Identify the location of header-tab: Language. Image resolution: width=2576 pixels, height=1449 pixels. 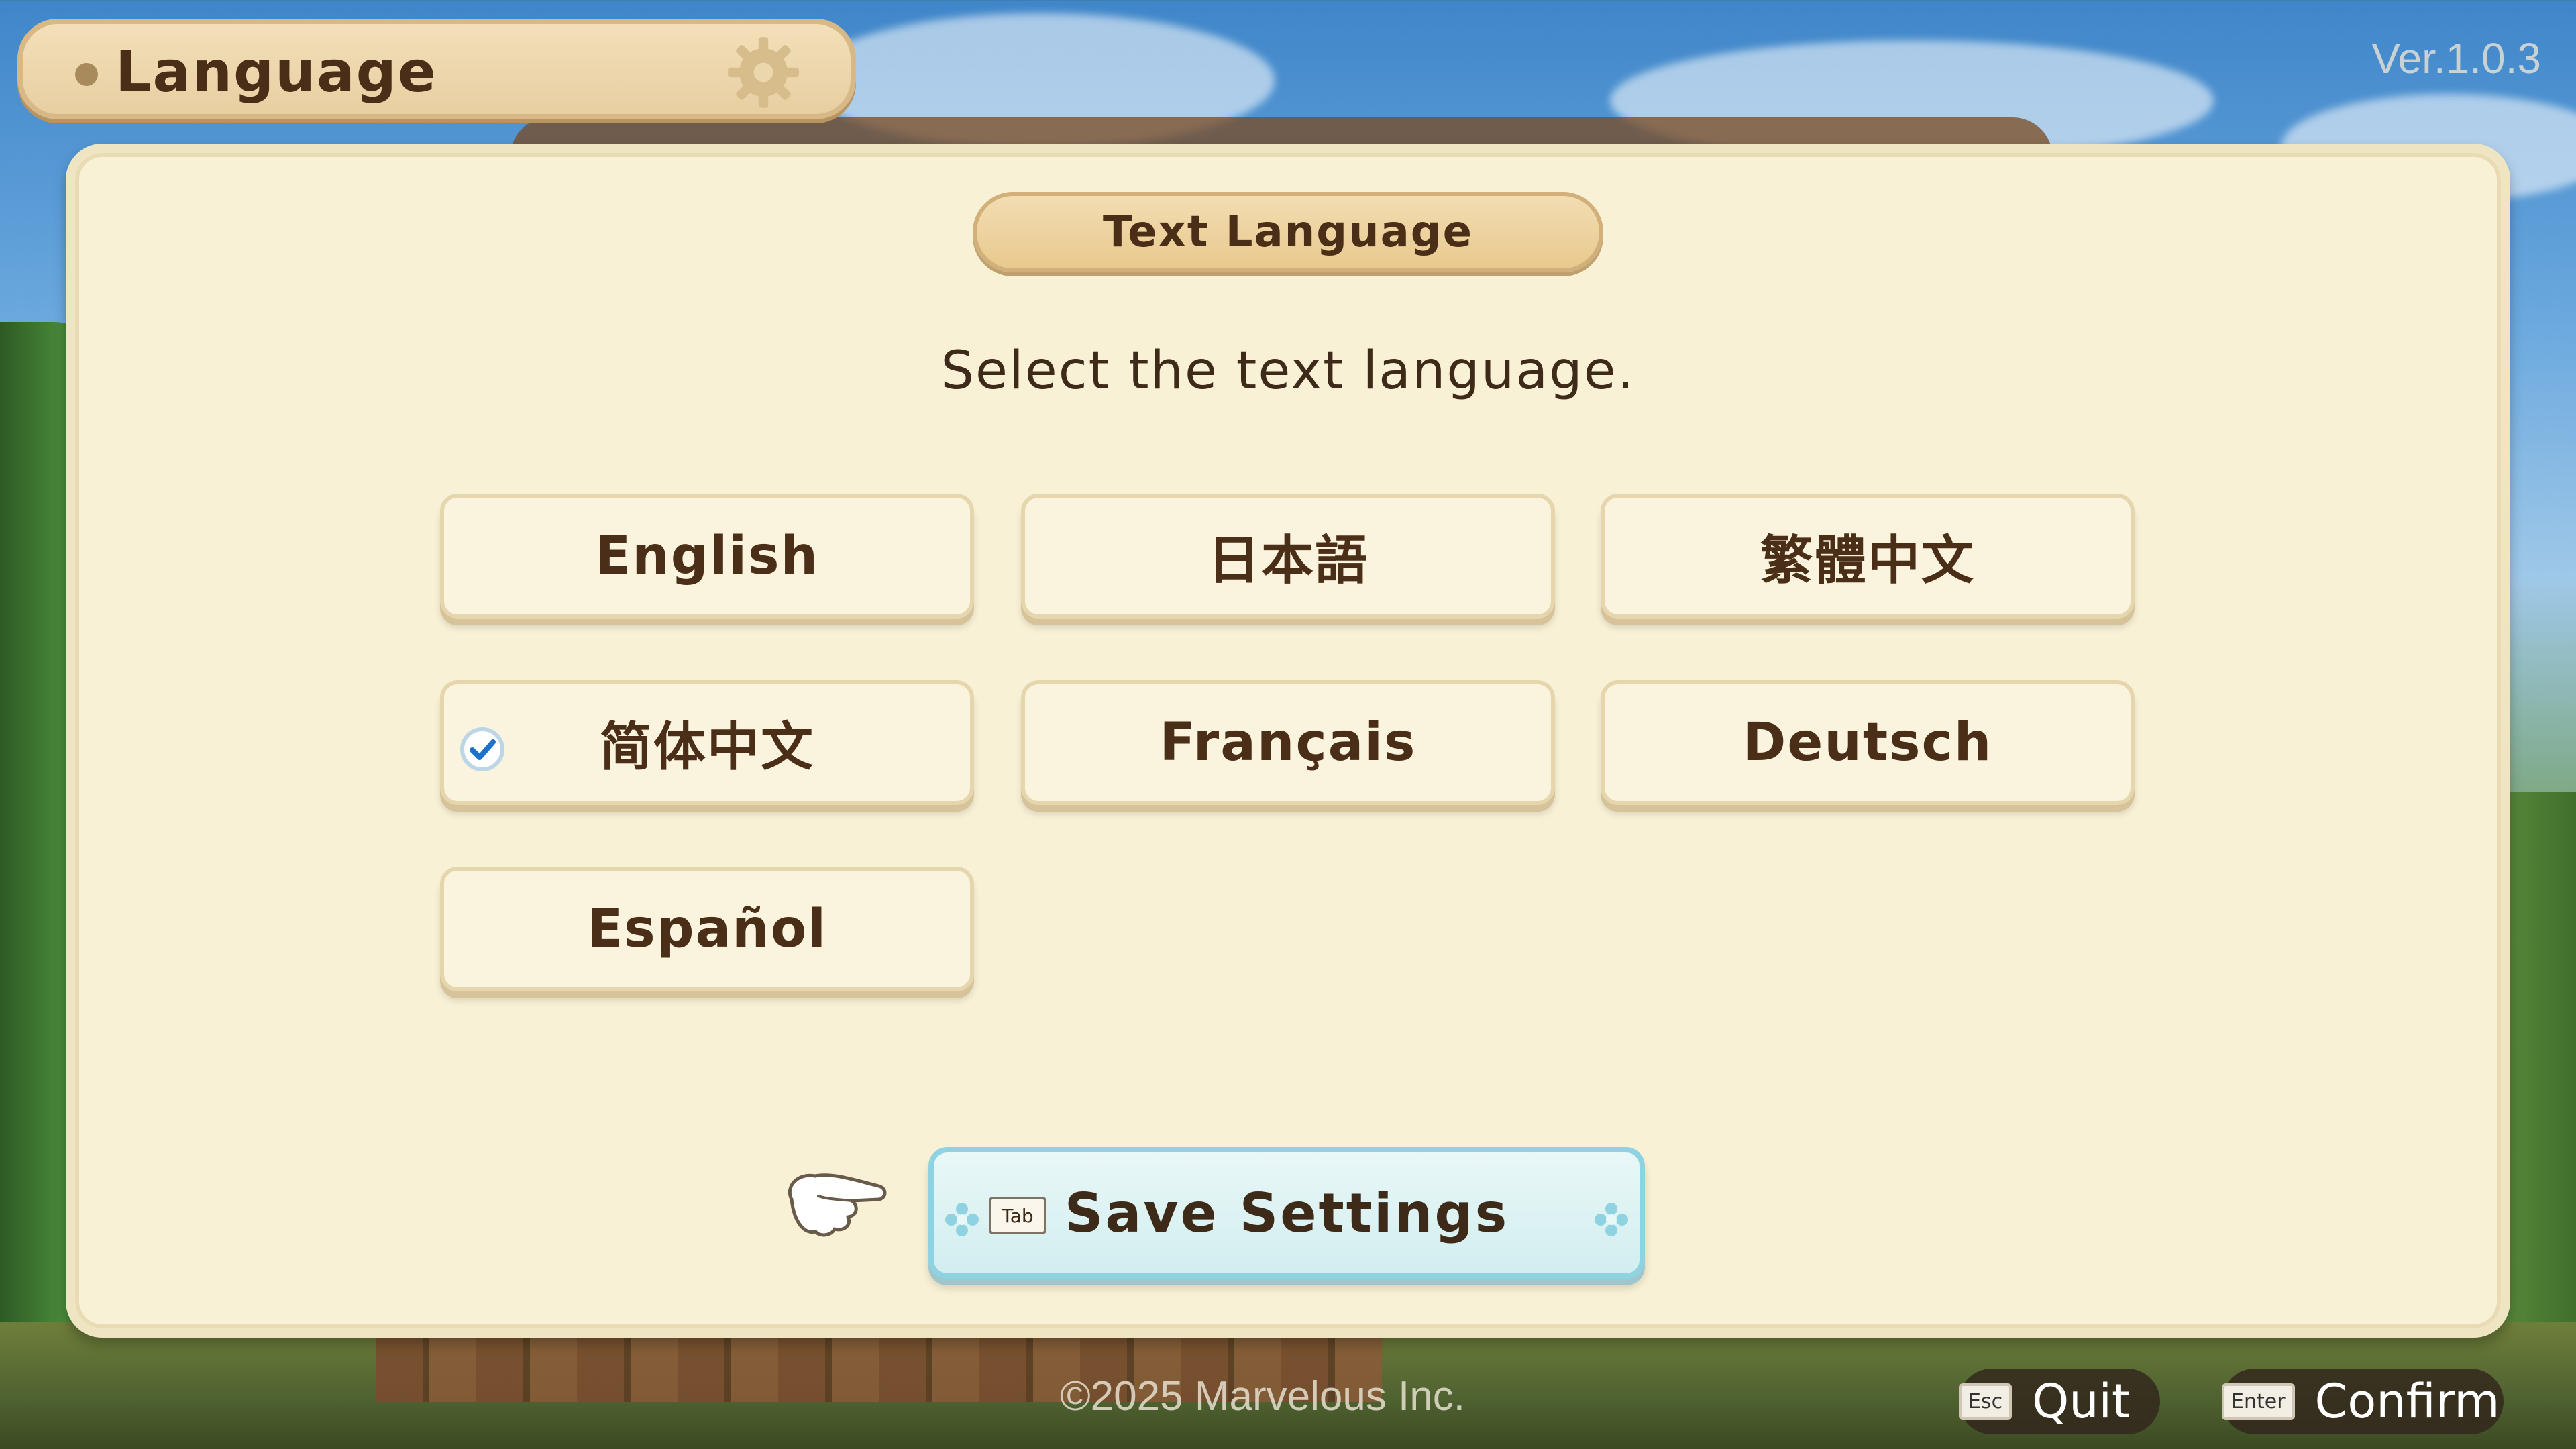
(436, 69).